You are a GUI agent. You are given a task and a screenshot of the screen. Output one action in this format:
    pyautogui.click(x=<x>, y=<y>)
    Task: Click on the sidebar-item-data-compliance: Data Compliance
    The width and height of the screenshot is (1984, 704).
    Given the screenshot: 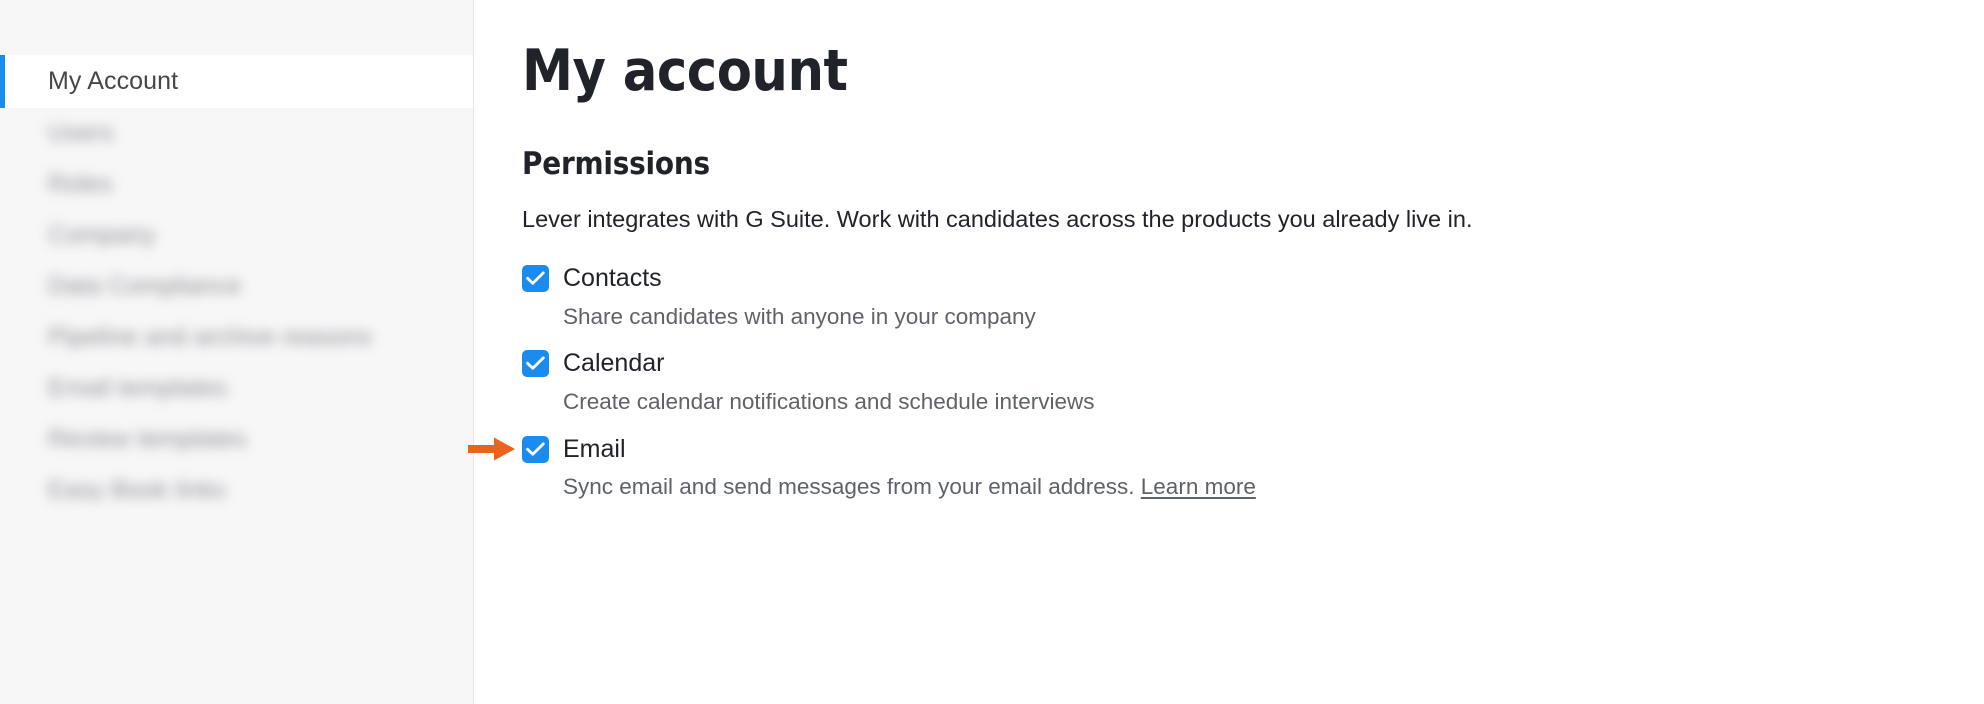 What is the action you would take?
    pyautogui.click(x=236, y=286)
    